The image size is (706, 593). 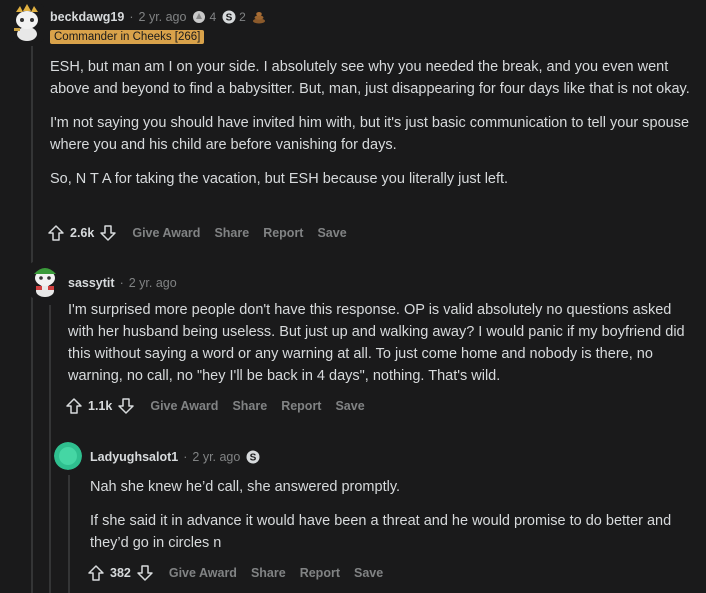 I want to click on award-coin: S, so click(x=254, y=457).